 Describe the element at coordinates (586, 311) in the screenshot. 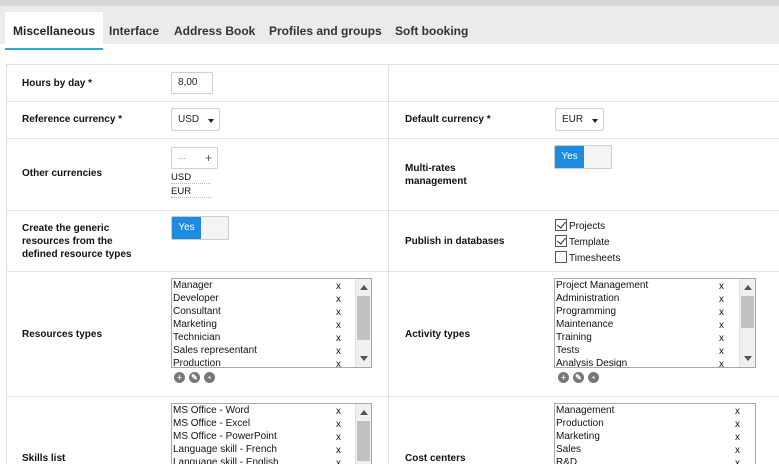

I see `list-item: Programming` at that location.